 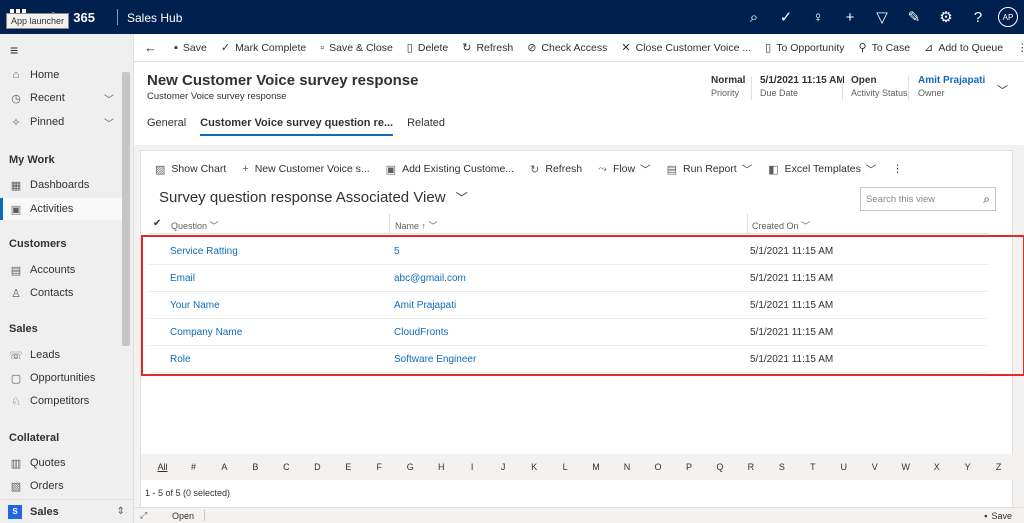 What do you see at coordinates (317, 467) in the screenshot?
I see `alphabet-filter-d: D` at bounding box center [317, 467].